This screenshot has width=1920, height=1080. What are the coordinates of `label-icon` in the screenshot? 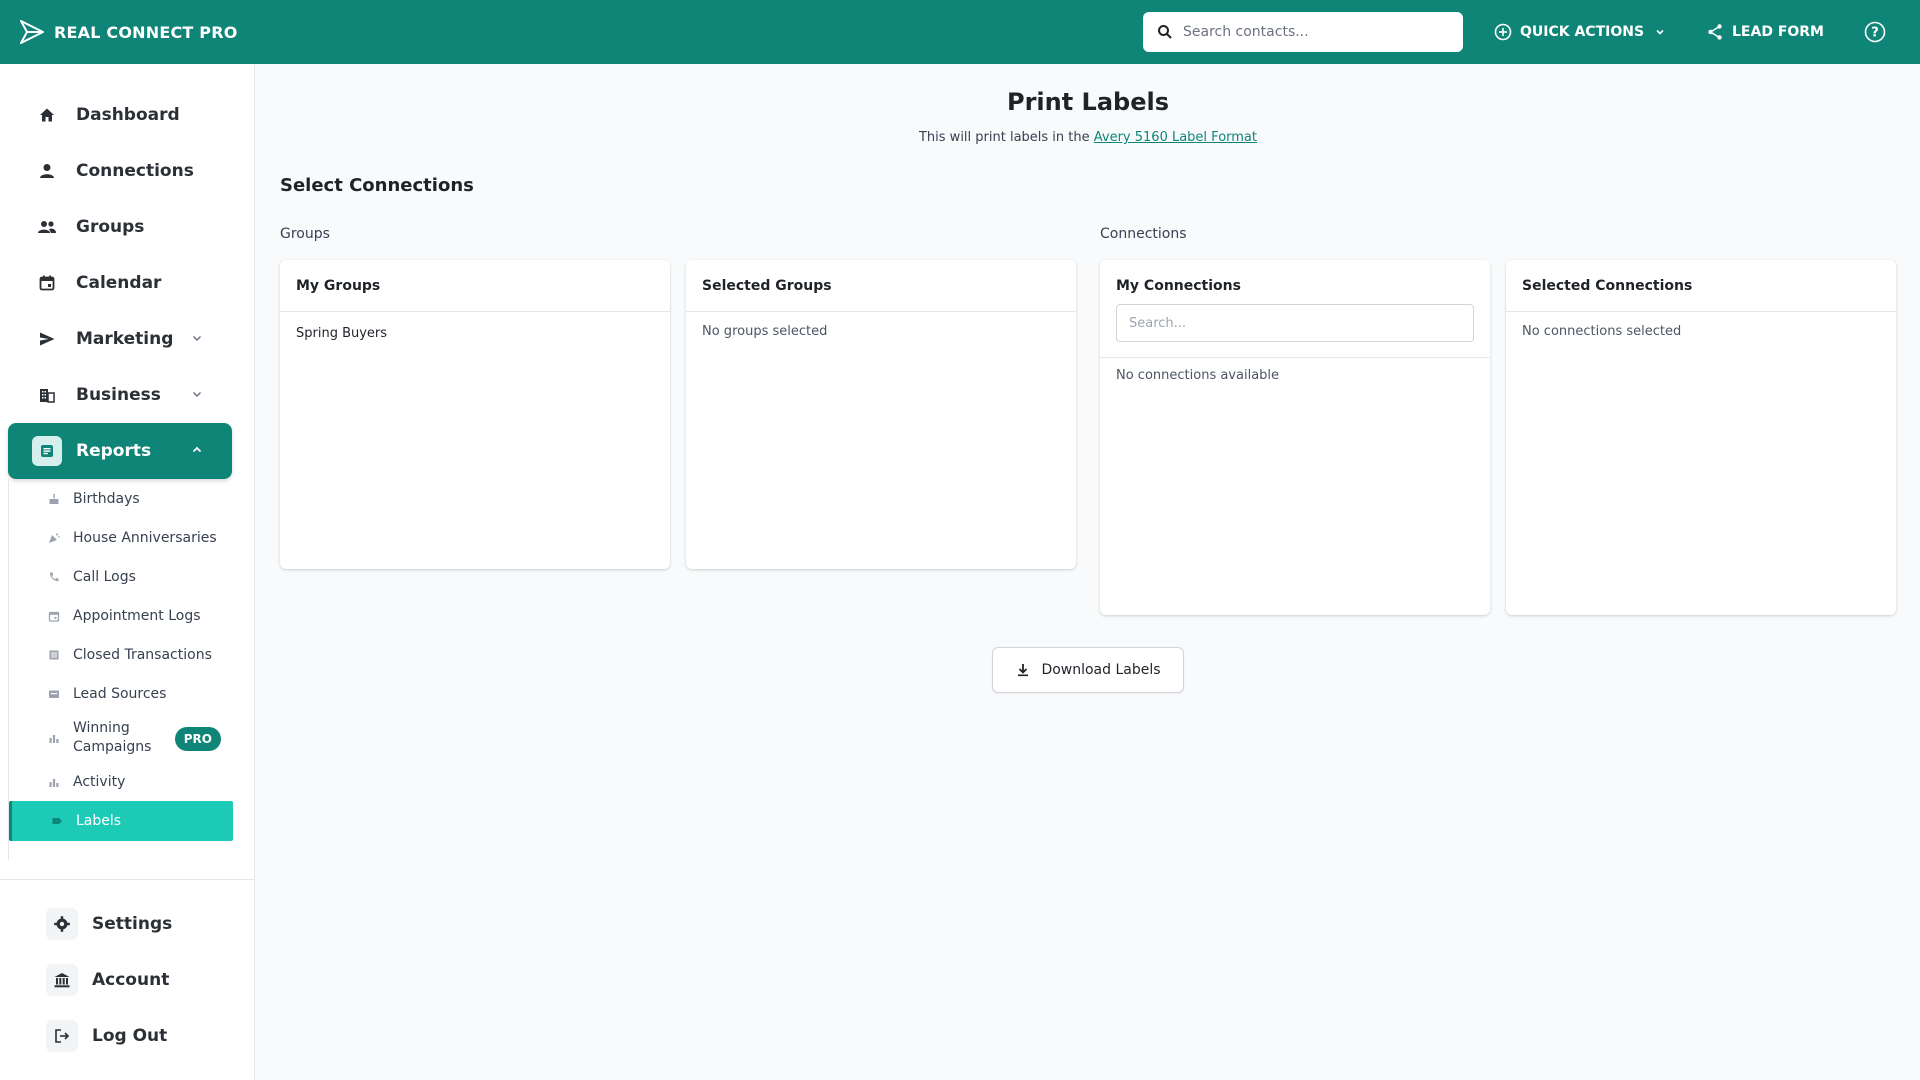 It's located at (57, 821).